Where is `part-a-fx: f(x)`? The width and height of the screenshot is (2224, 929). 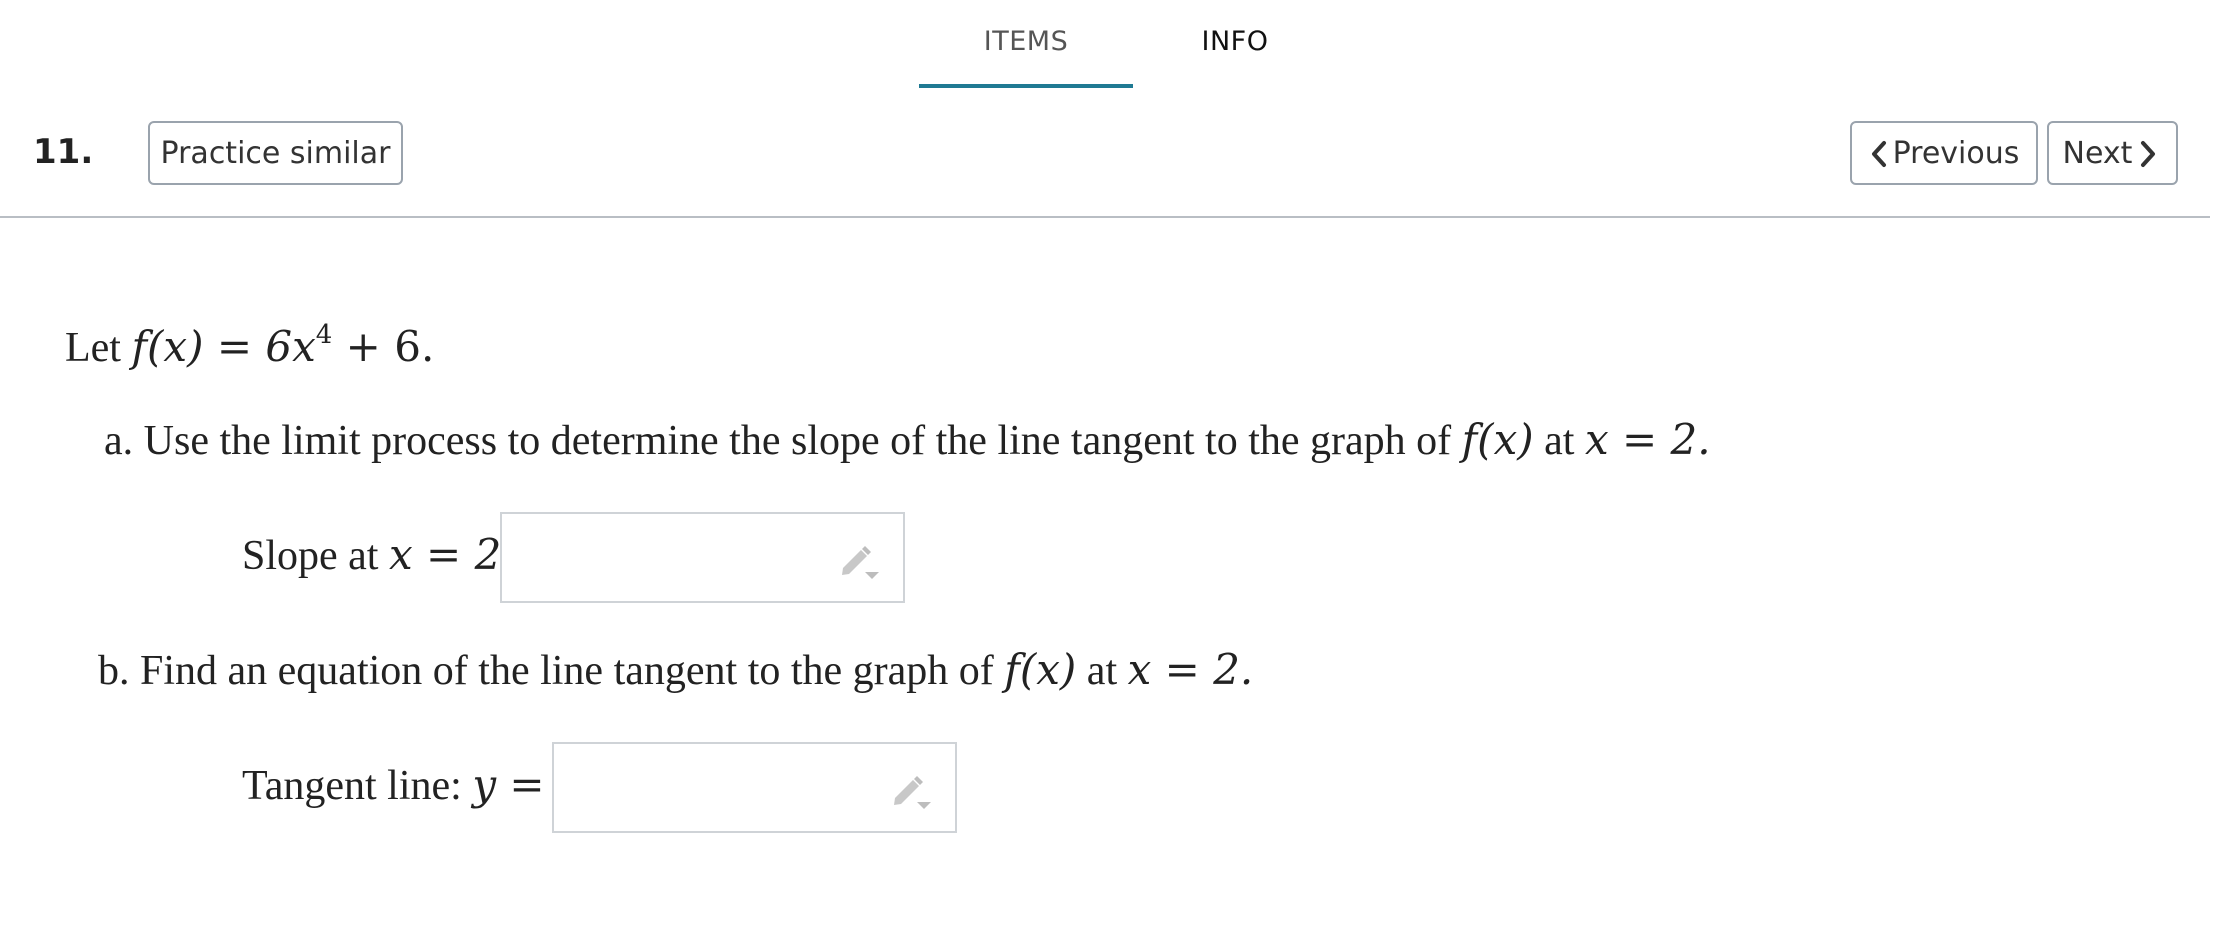 part-a-fx: f(x) is located at coordinates (1497, 439).